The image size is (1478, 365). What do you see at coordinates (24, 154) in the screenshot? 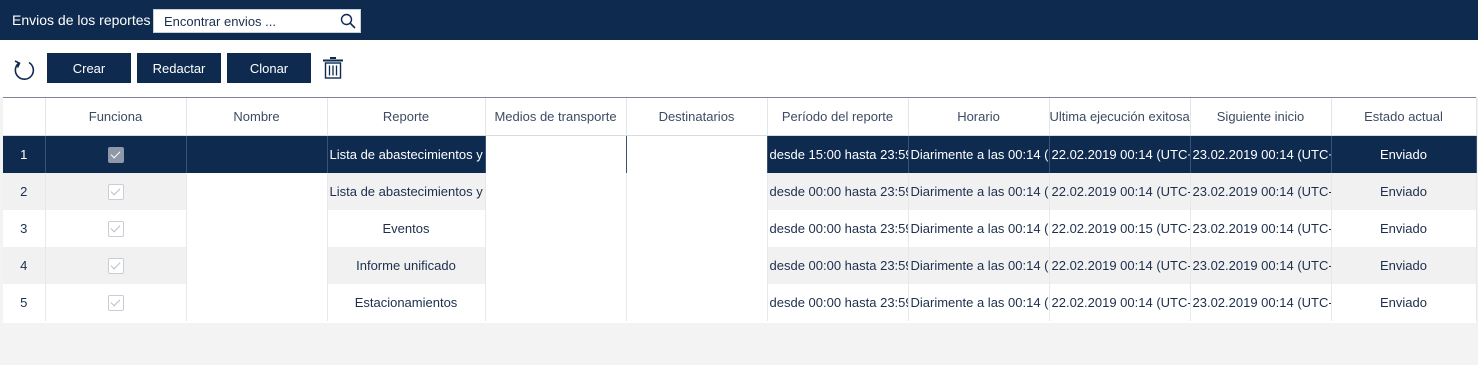
I see `row-number: 1` at bounding box center [24, 154].